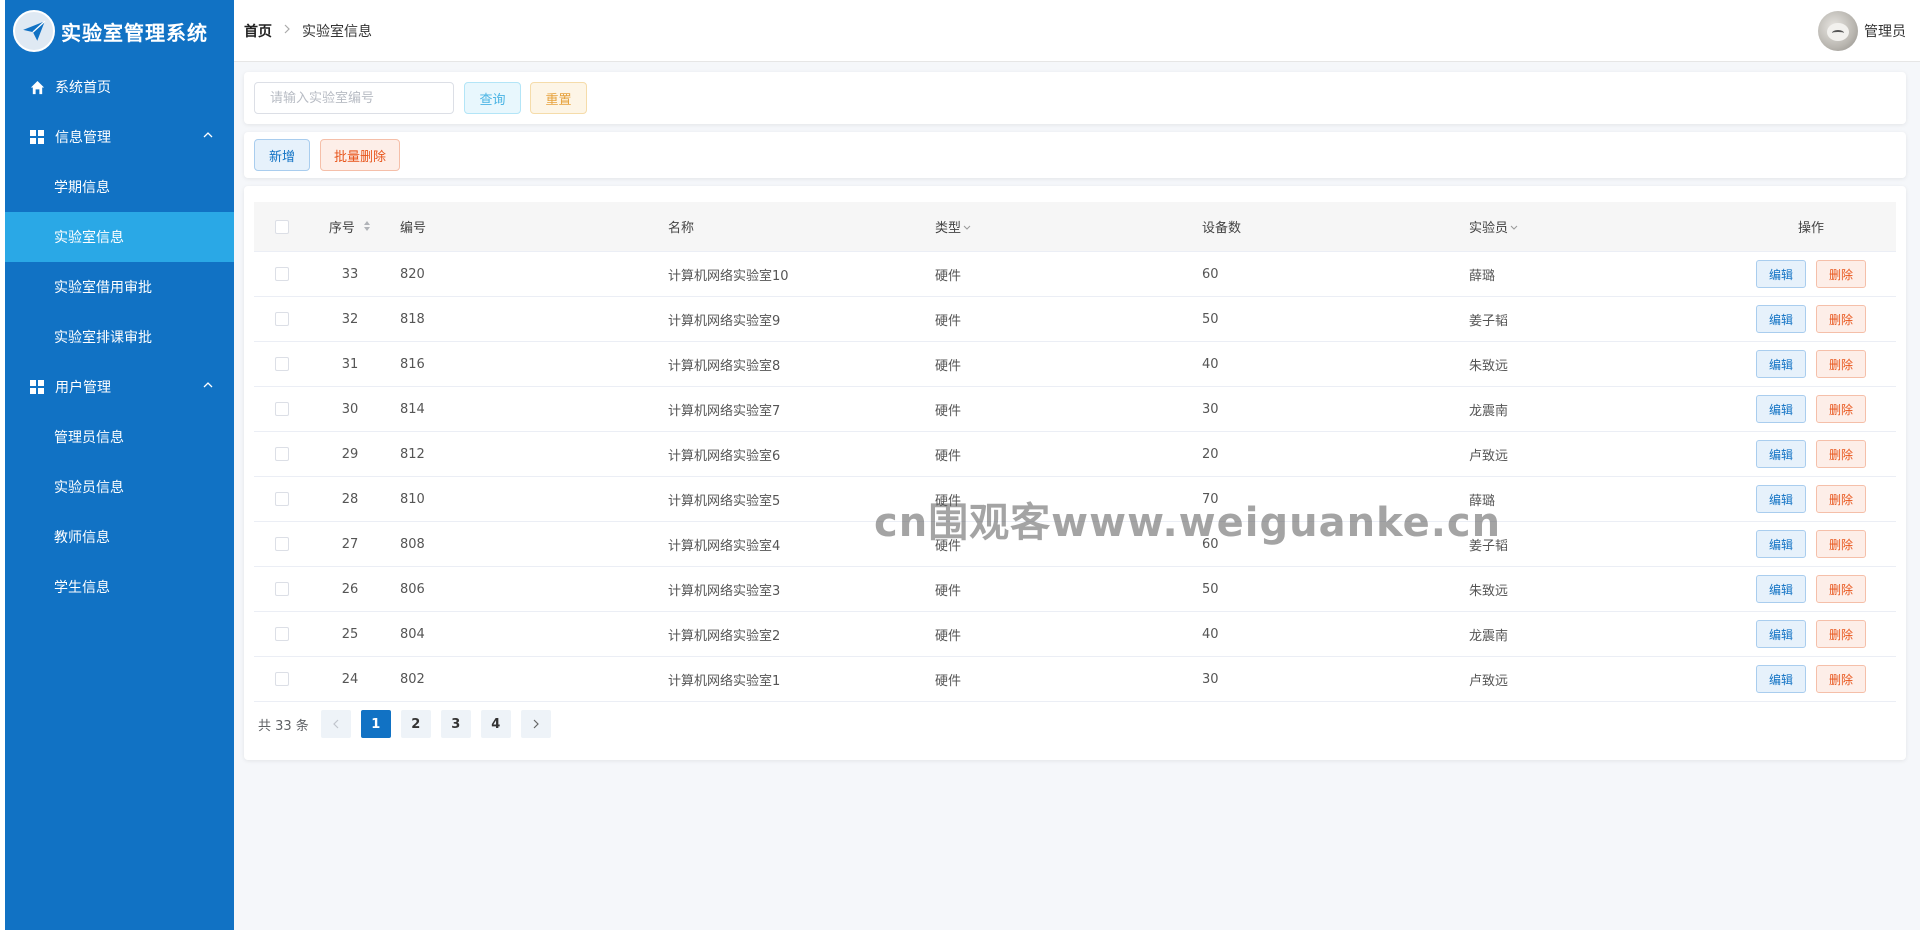  I want to click on batch-delete-button: 批量删除, so click(360, 155).